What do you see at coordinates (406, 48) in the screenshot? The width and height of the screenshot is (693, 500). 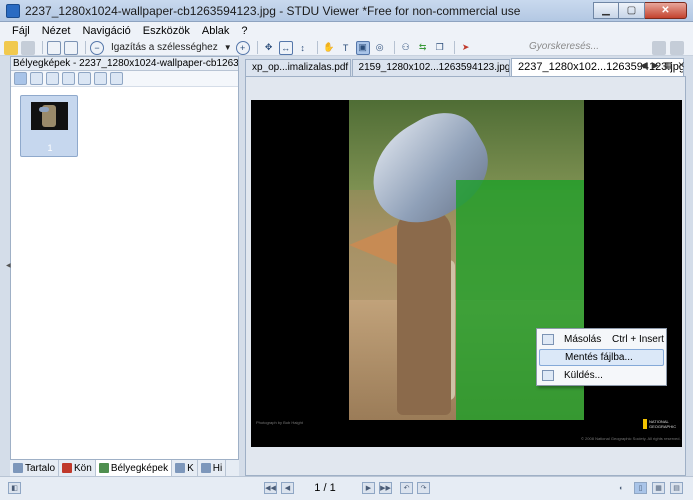 I see `binoculars-icon: ⚇` at bounding box center [406, 48].